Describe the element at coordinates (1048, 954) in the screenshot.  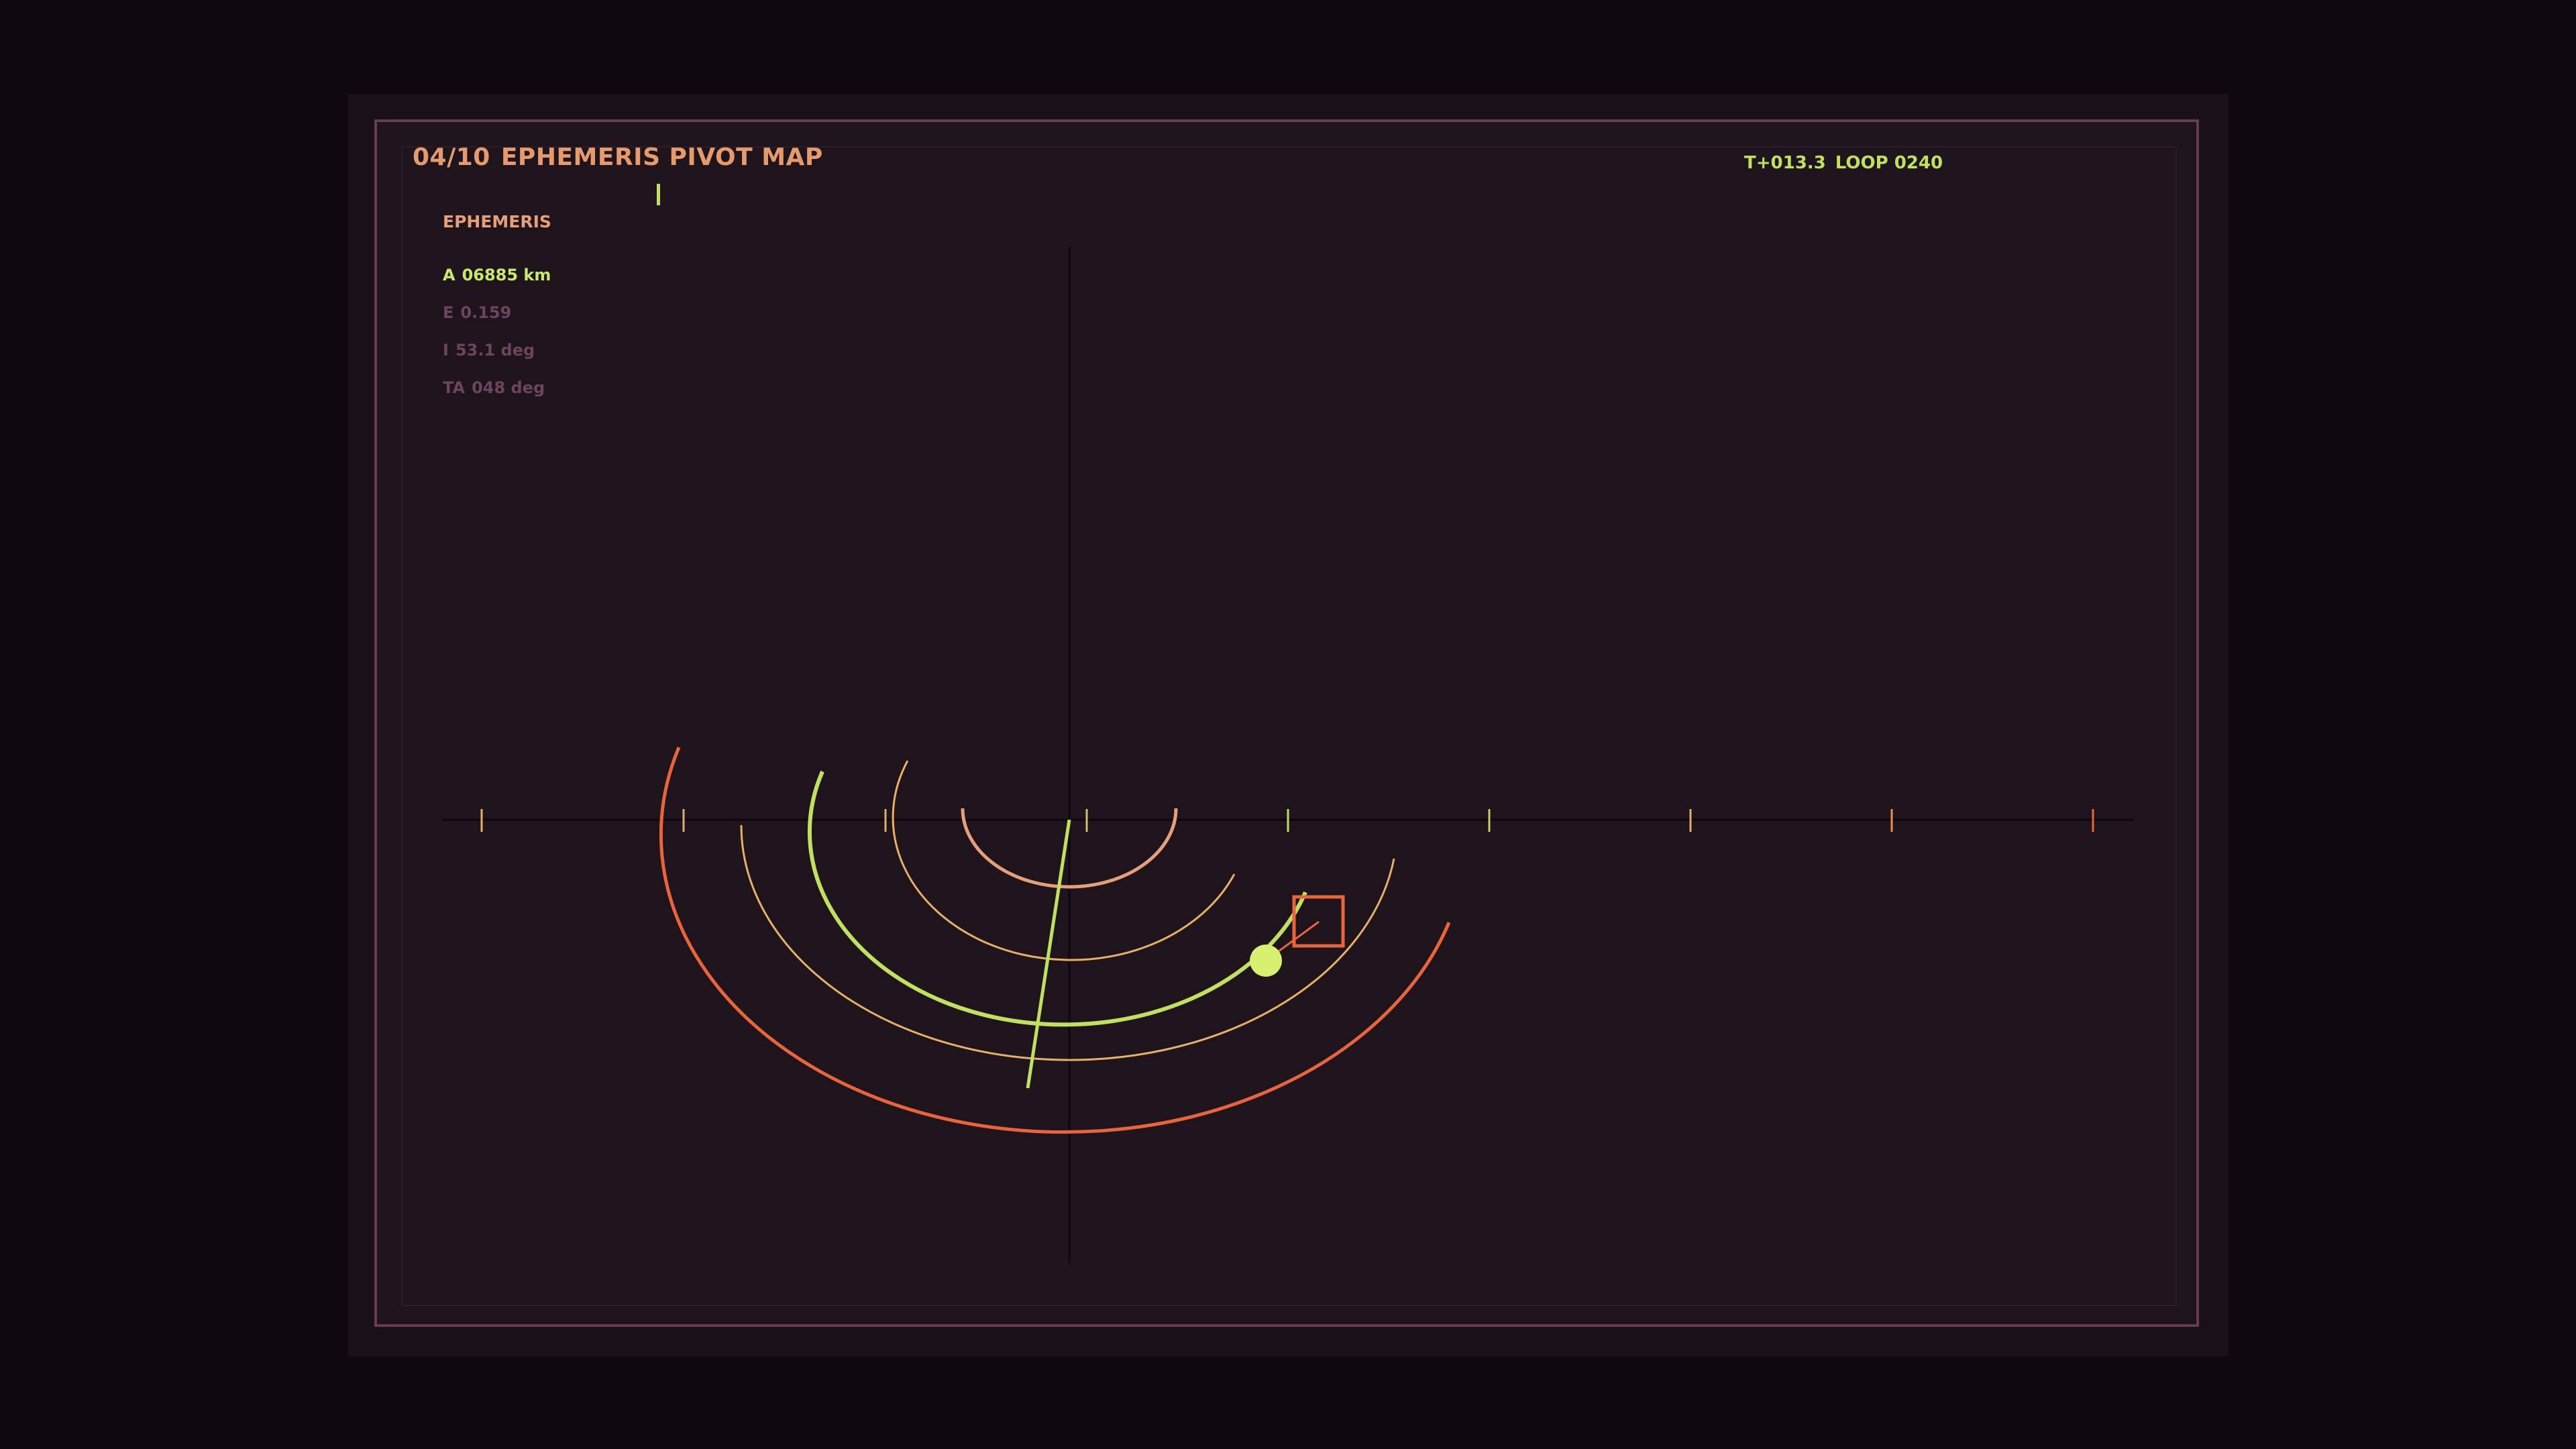
I see `pivot-axis` at that location.